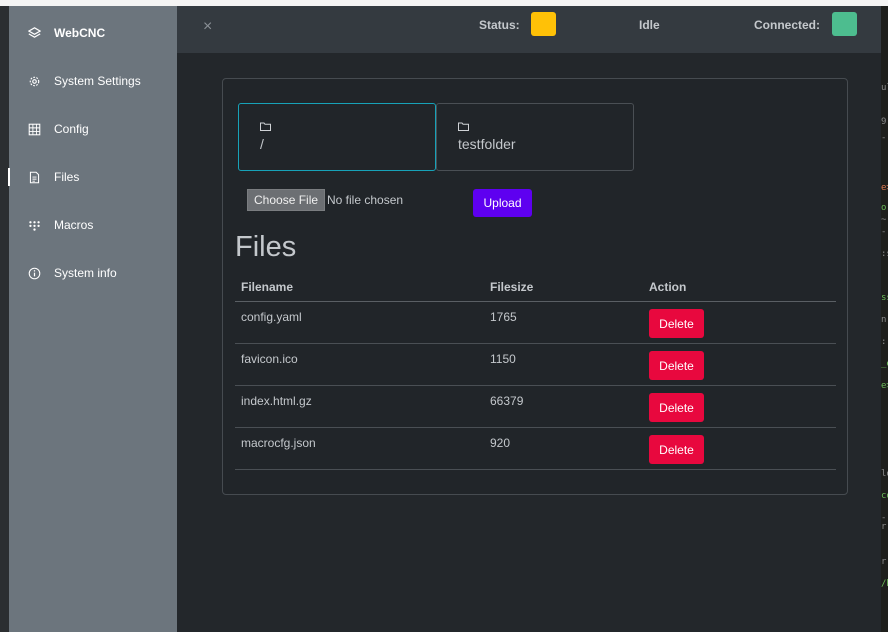  Describe the element at coordinates (512, 287) in the screenshot. I see `column-header-filesize: Filesize` at that location.